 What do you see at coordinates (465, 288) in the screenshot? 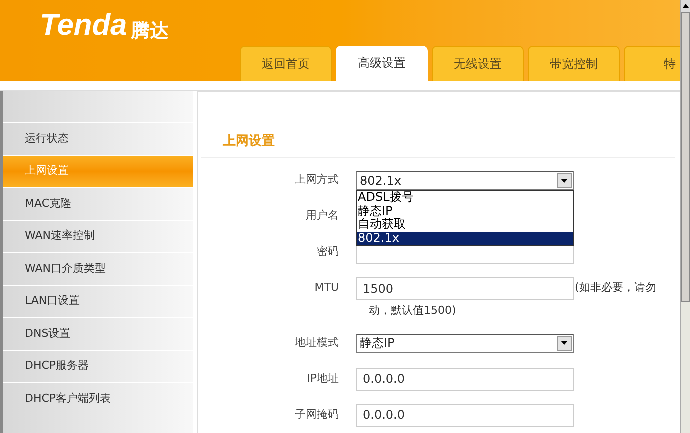
I see `input-field: 1500` at bounding box center [465, 288].